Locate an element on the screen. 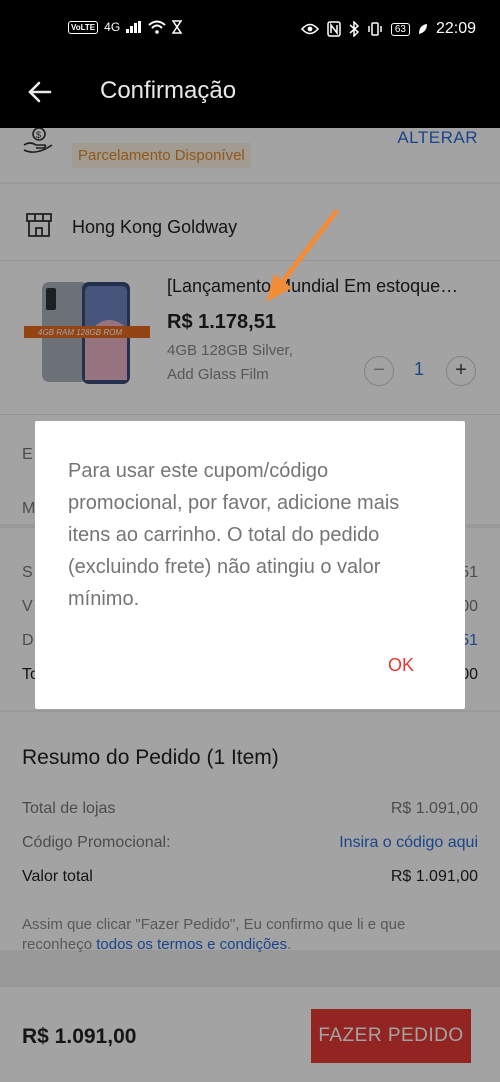 The height and width of the screenshot is (1082, 500). network-type: 4G is located at coordinates (112, 27).